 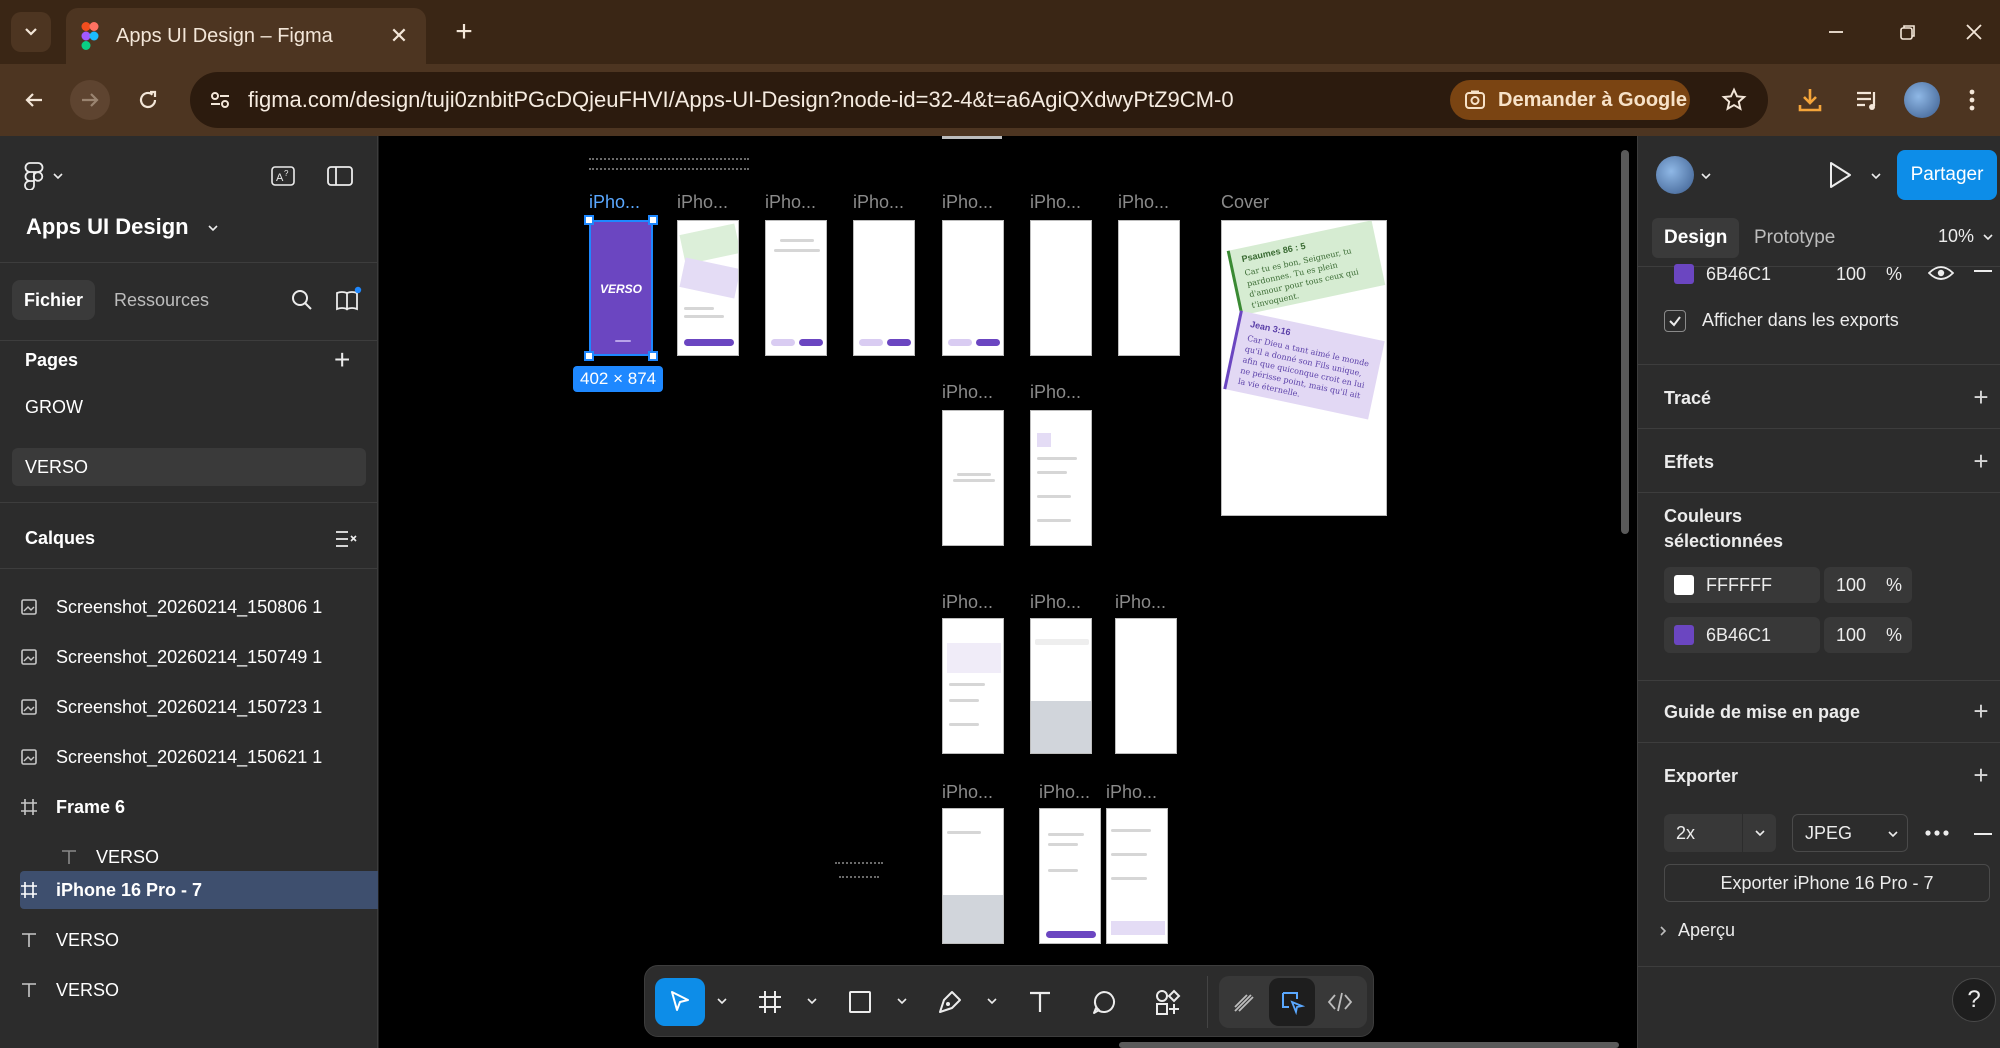 I want to click on page-item-verso: VERSO, so click(x=189, y=467).